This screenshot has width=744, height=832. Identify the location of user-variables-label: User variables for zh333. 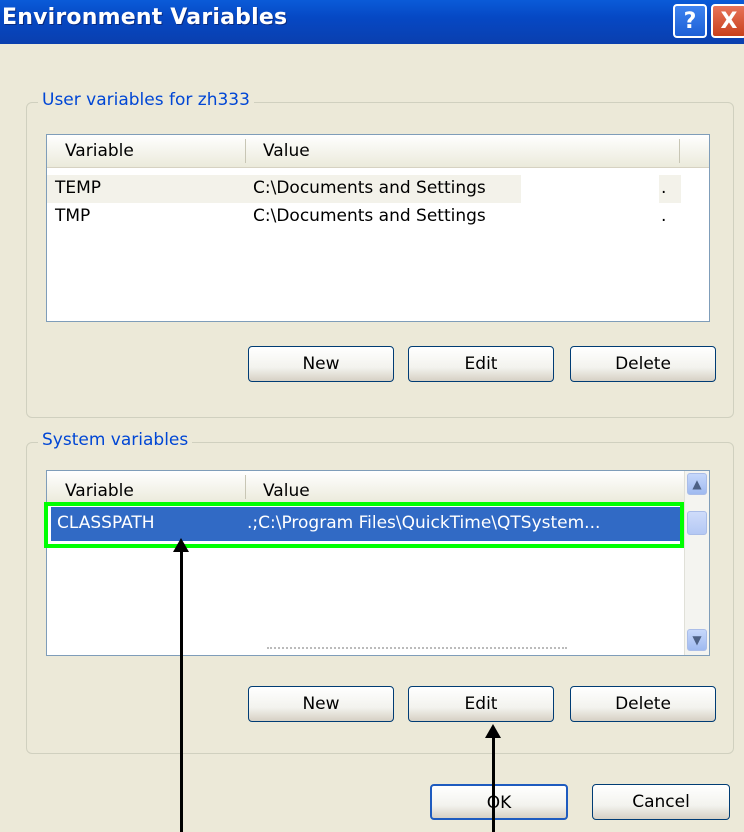
(146, 100).